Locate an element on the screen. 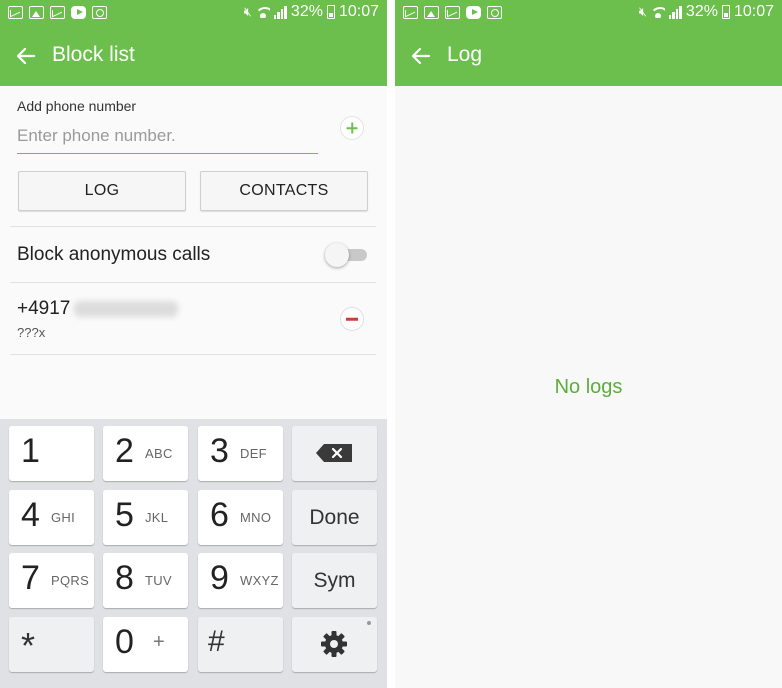 The height and width of the screenshot is (688, 782). key-digit: 0 is located at coordinates (124, 642).